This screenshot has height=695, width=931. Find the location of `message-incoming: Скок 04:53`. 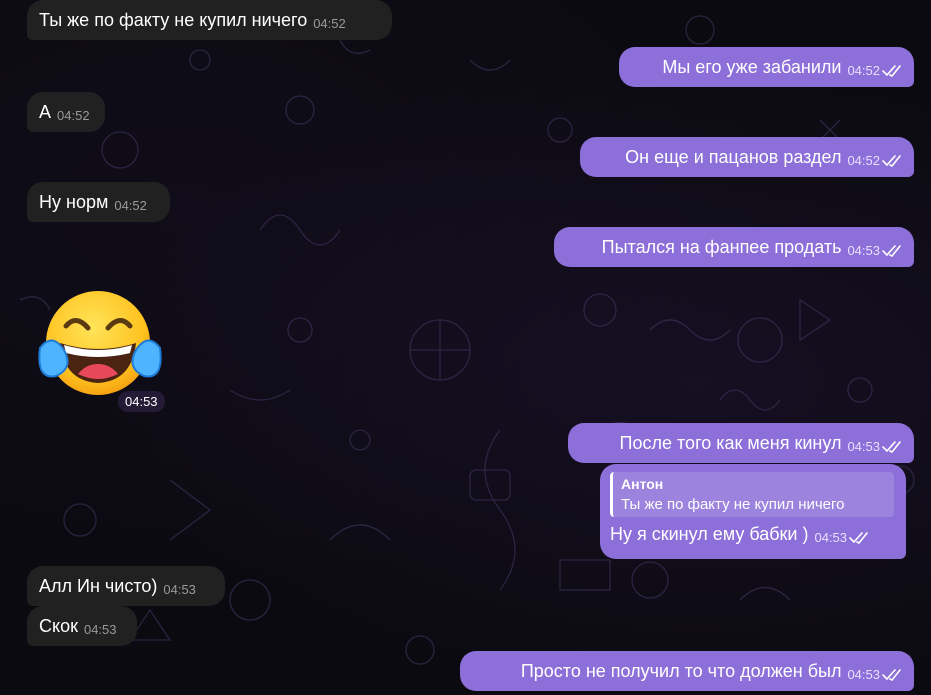

message-incoming: Скок 04:53 is located at coordinates (82, 626).